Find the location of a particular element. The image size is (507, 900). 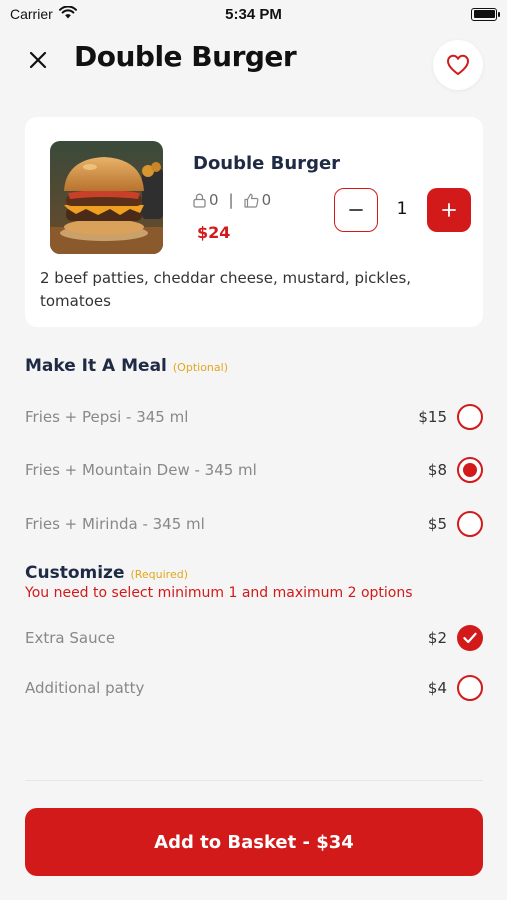

customize-section-title: Customize (Required) is located at coordinates (106, 573).